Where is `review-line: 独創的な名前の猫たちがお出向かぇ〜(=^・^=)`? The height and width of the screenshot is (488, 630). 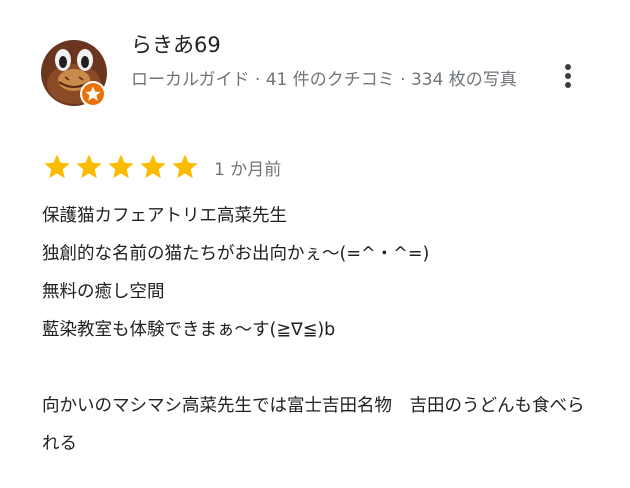 review-line: 独創的な名前の猫たちがお出向かぇ〜(=^・^=) is located at coordinates (236, 254).